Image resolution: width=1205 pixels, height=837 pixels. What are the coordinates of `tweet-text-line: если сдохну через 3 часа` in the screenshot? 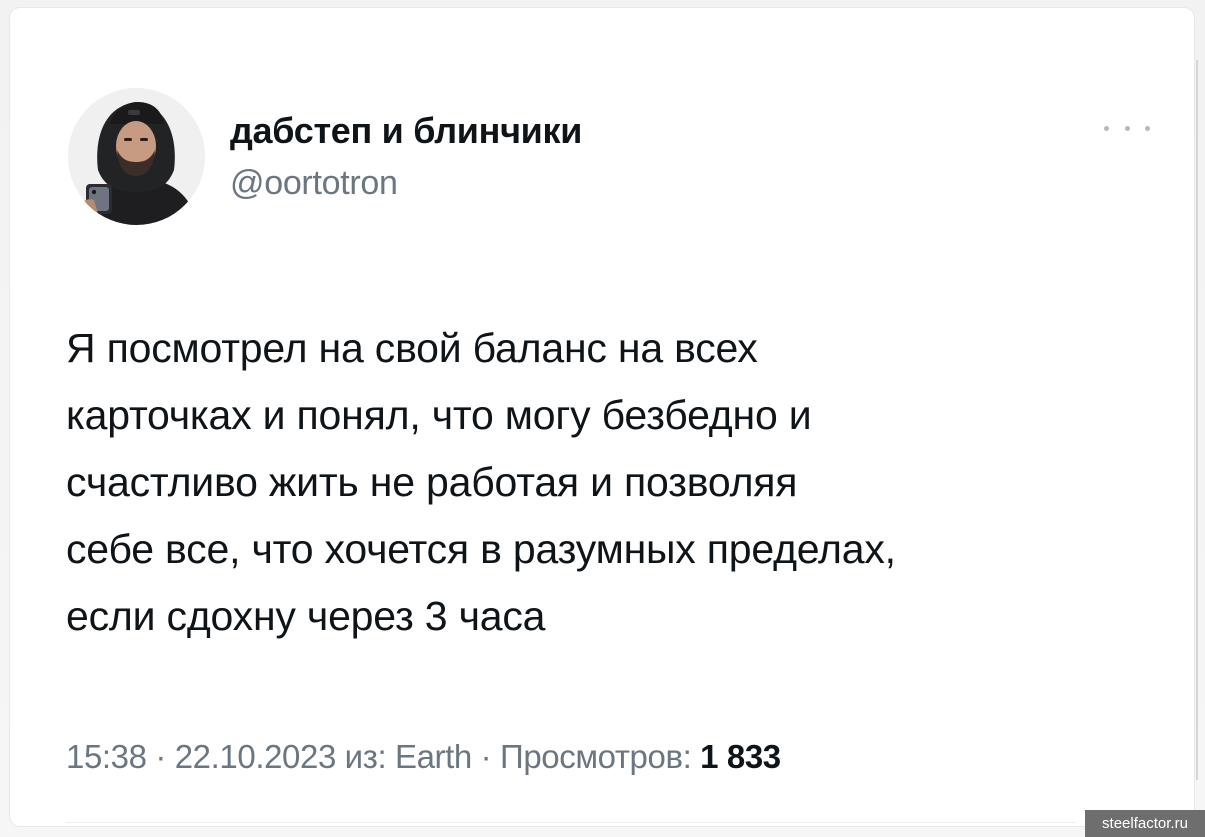 It's located at (306, 616).